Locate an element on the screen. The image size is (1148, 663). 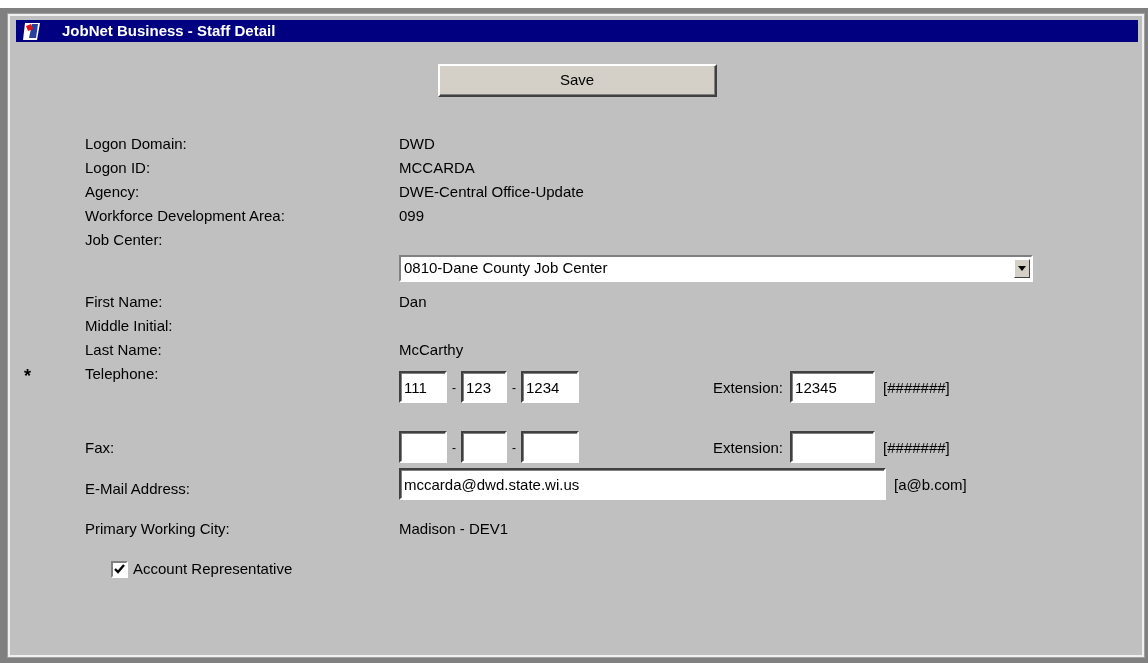
field-label: Last Name: is located at coordinates (123, 349).